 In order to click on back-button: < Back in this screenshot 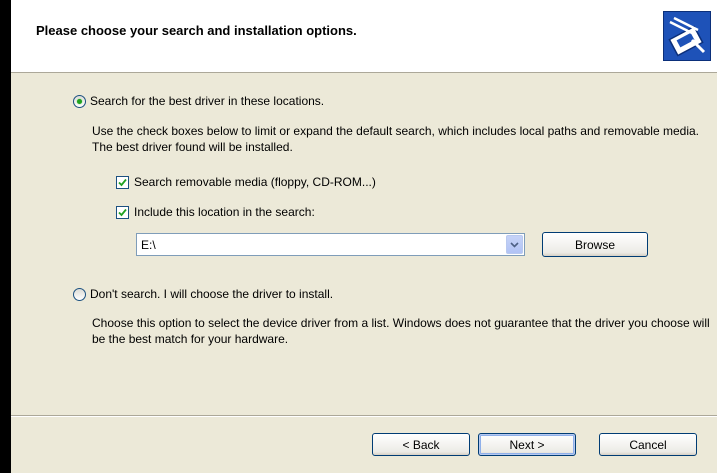, I will do `click(421, 444)`.